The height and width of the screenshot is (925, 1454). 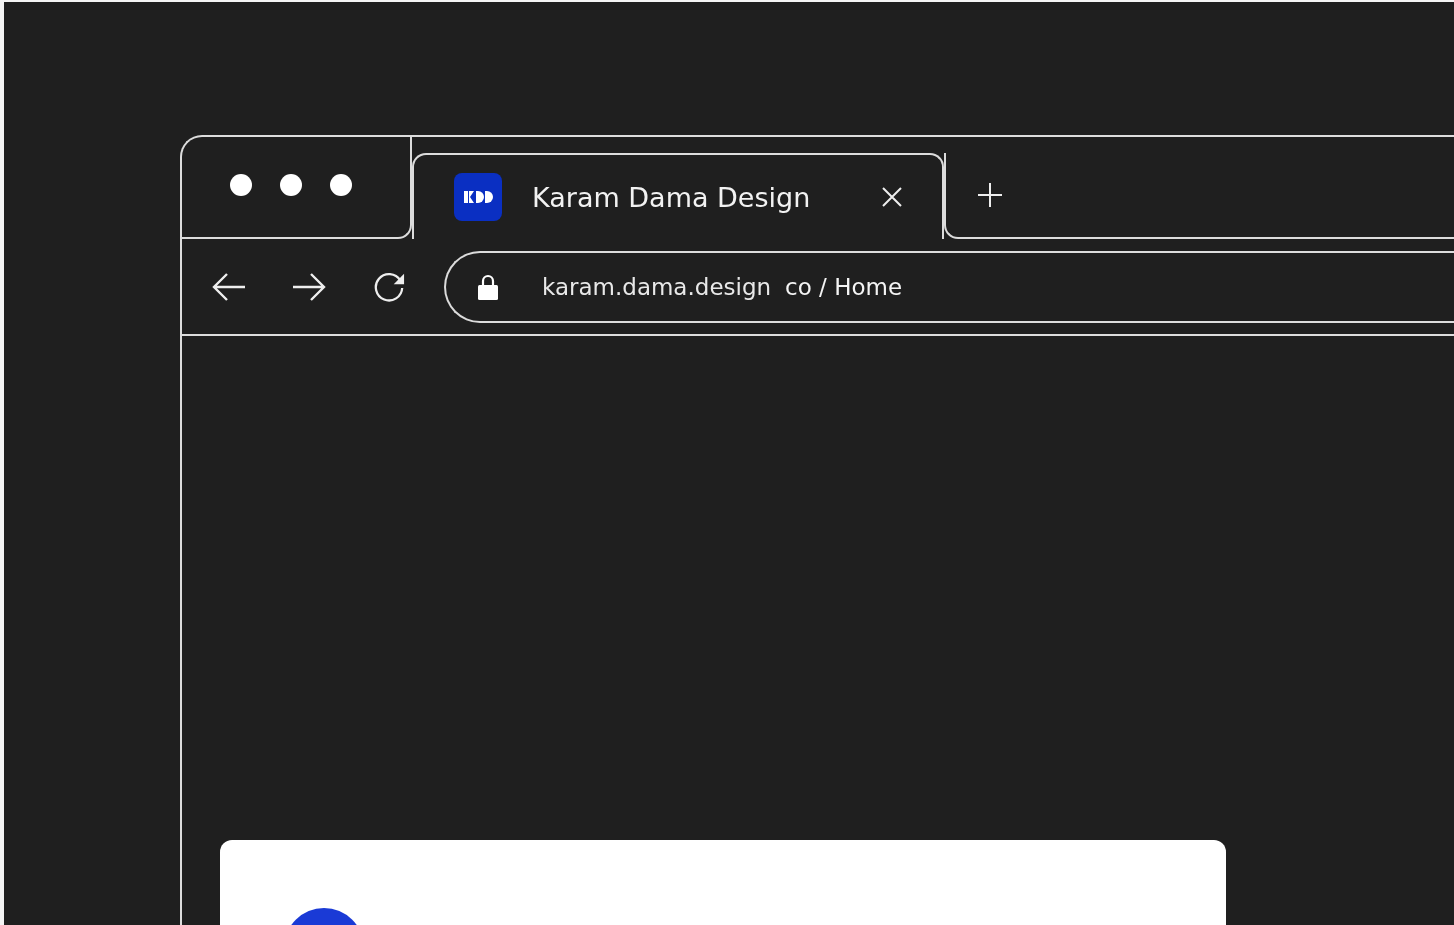 I want to click on url-host: karam.dama.design, so click(x=657, y=286).